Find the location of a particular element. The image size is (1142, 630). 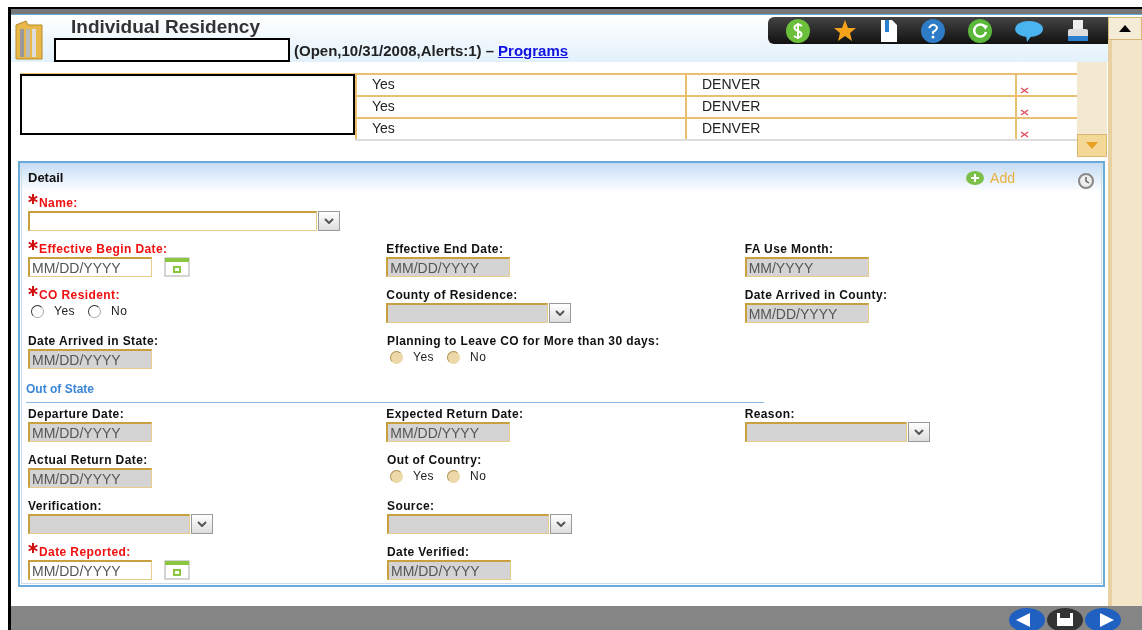

section-title: Out of State is located at coordinates (60, 389).